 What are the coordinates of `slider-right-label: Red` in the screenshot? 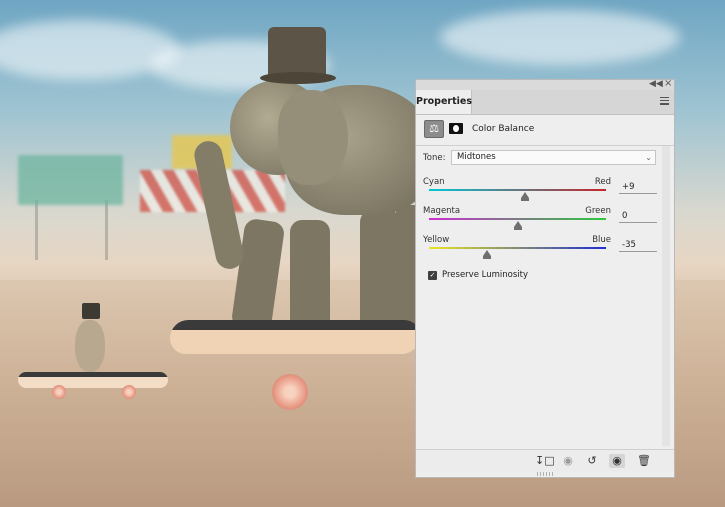 It's located at (602, 182).